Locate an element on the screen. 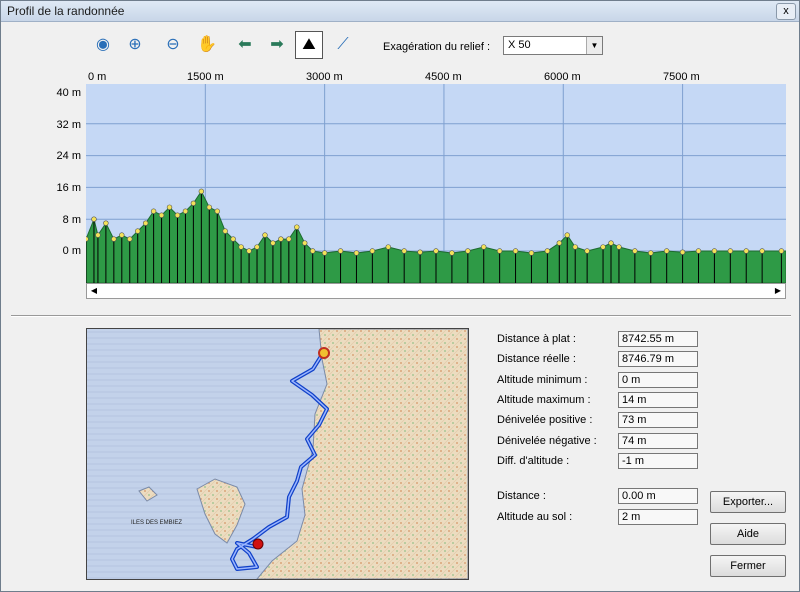 This screenshot has width=800, height=592. stat-label: Dénivelée négative : is located at coordinates (547, 441).